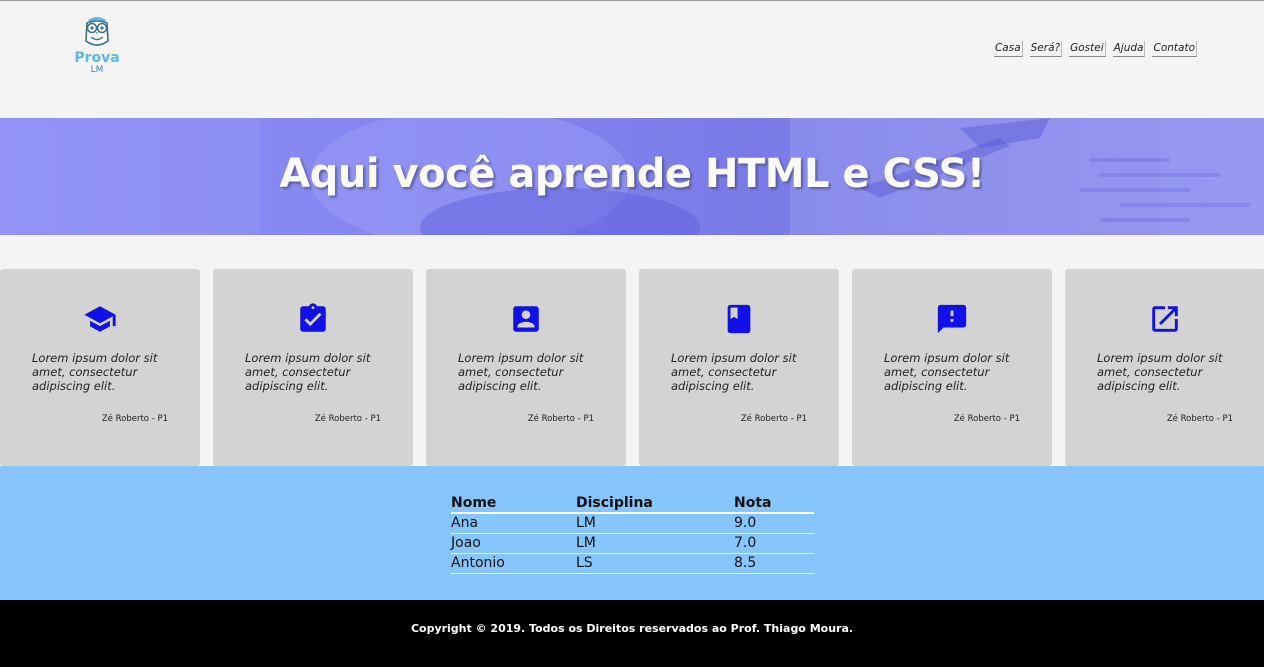 The image size is (1264, 667). I want to click on nav-link-ajuda: Ajuda, so click(1129, 49).